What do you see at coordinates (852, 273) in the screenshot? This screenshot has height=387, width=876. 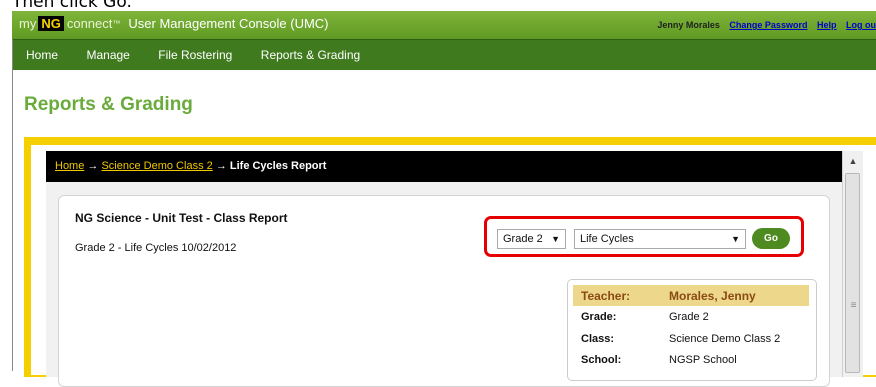 I see `scroll-thumb: ≡` at bounding box center [852, 273].